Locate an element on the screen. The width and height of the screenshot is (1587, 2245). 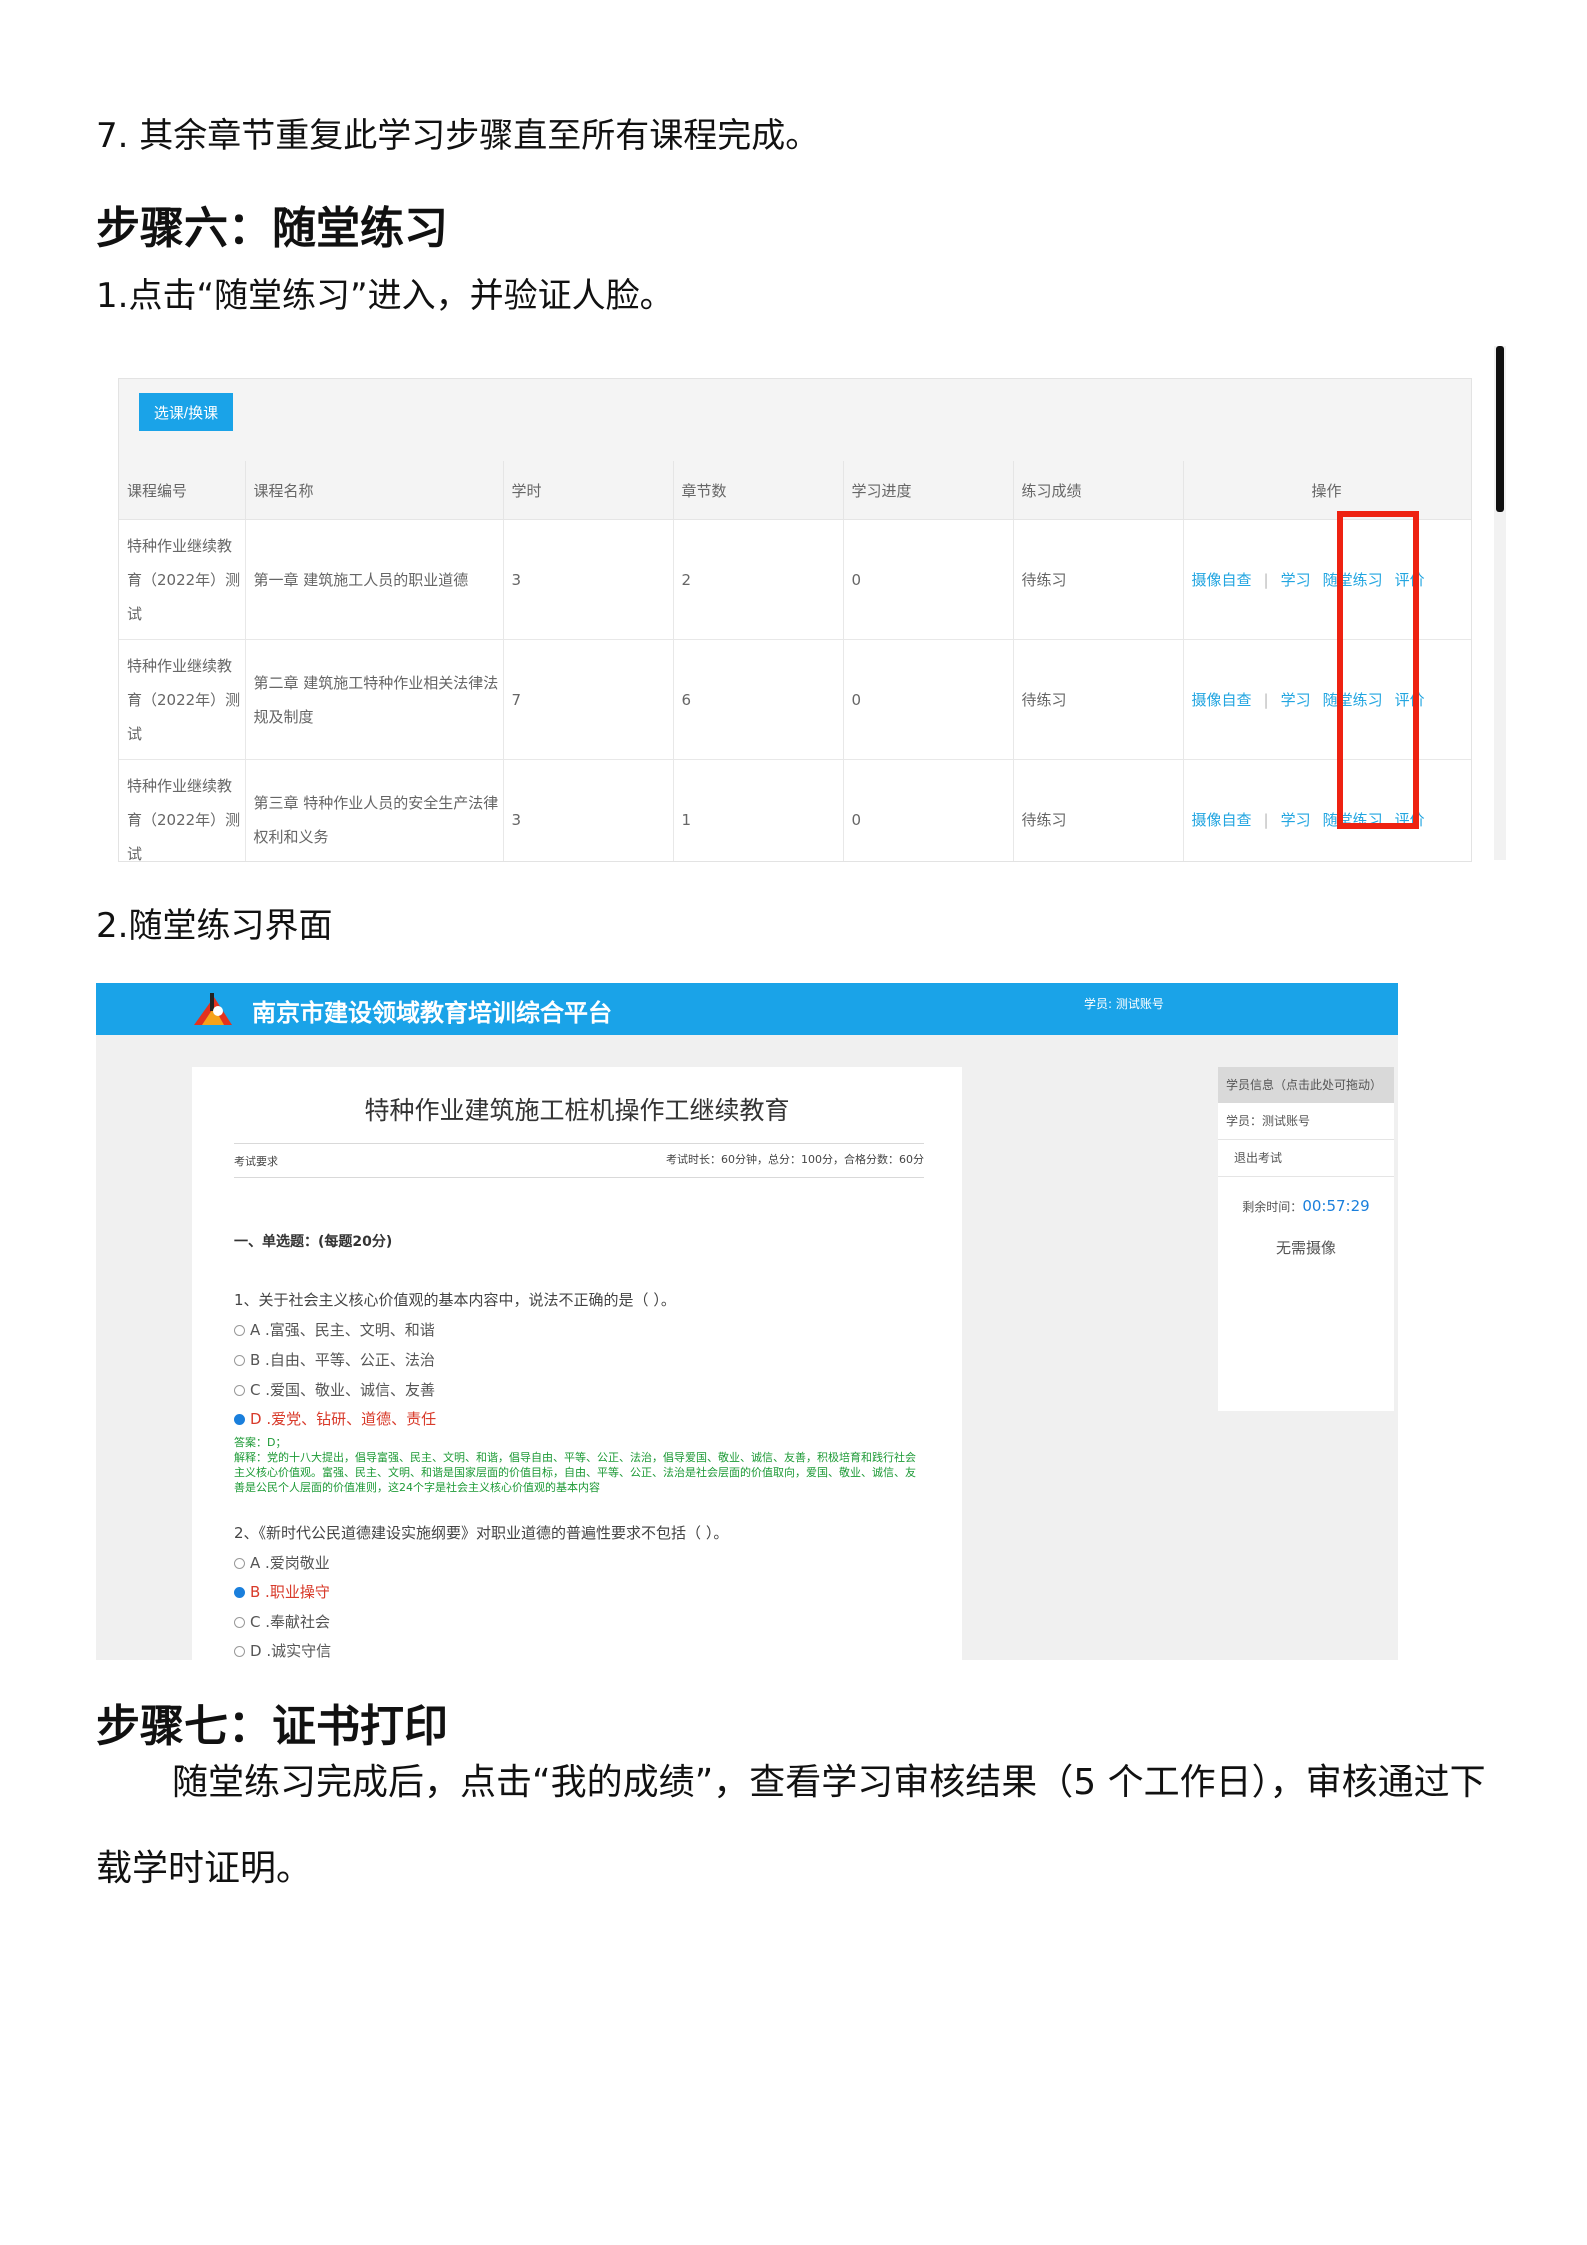
exit-exam-button: 退出考试 is located at coordinates (1306, 1158).